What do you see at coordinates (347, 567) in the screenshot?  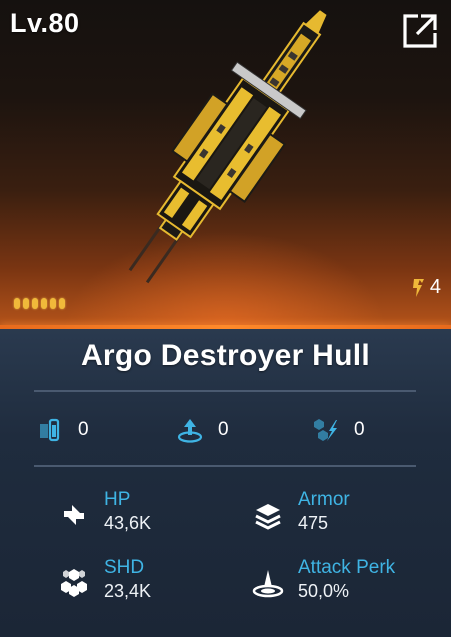 I see `stat-label: Attack Perk` at bounding box center [347, 567].